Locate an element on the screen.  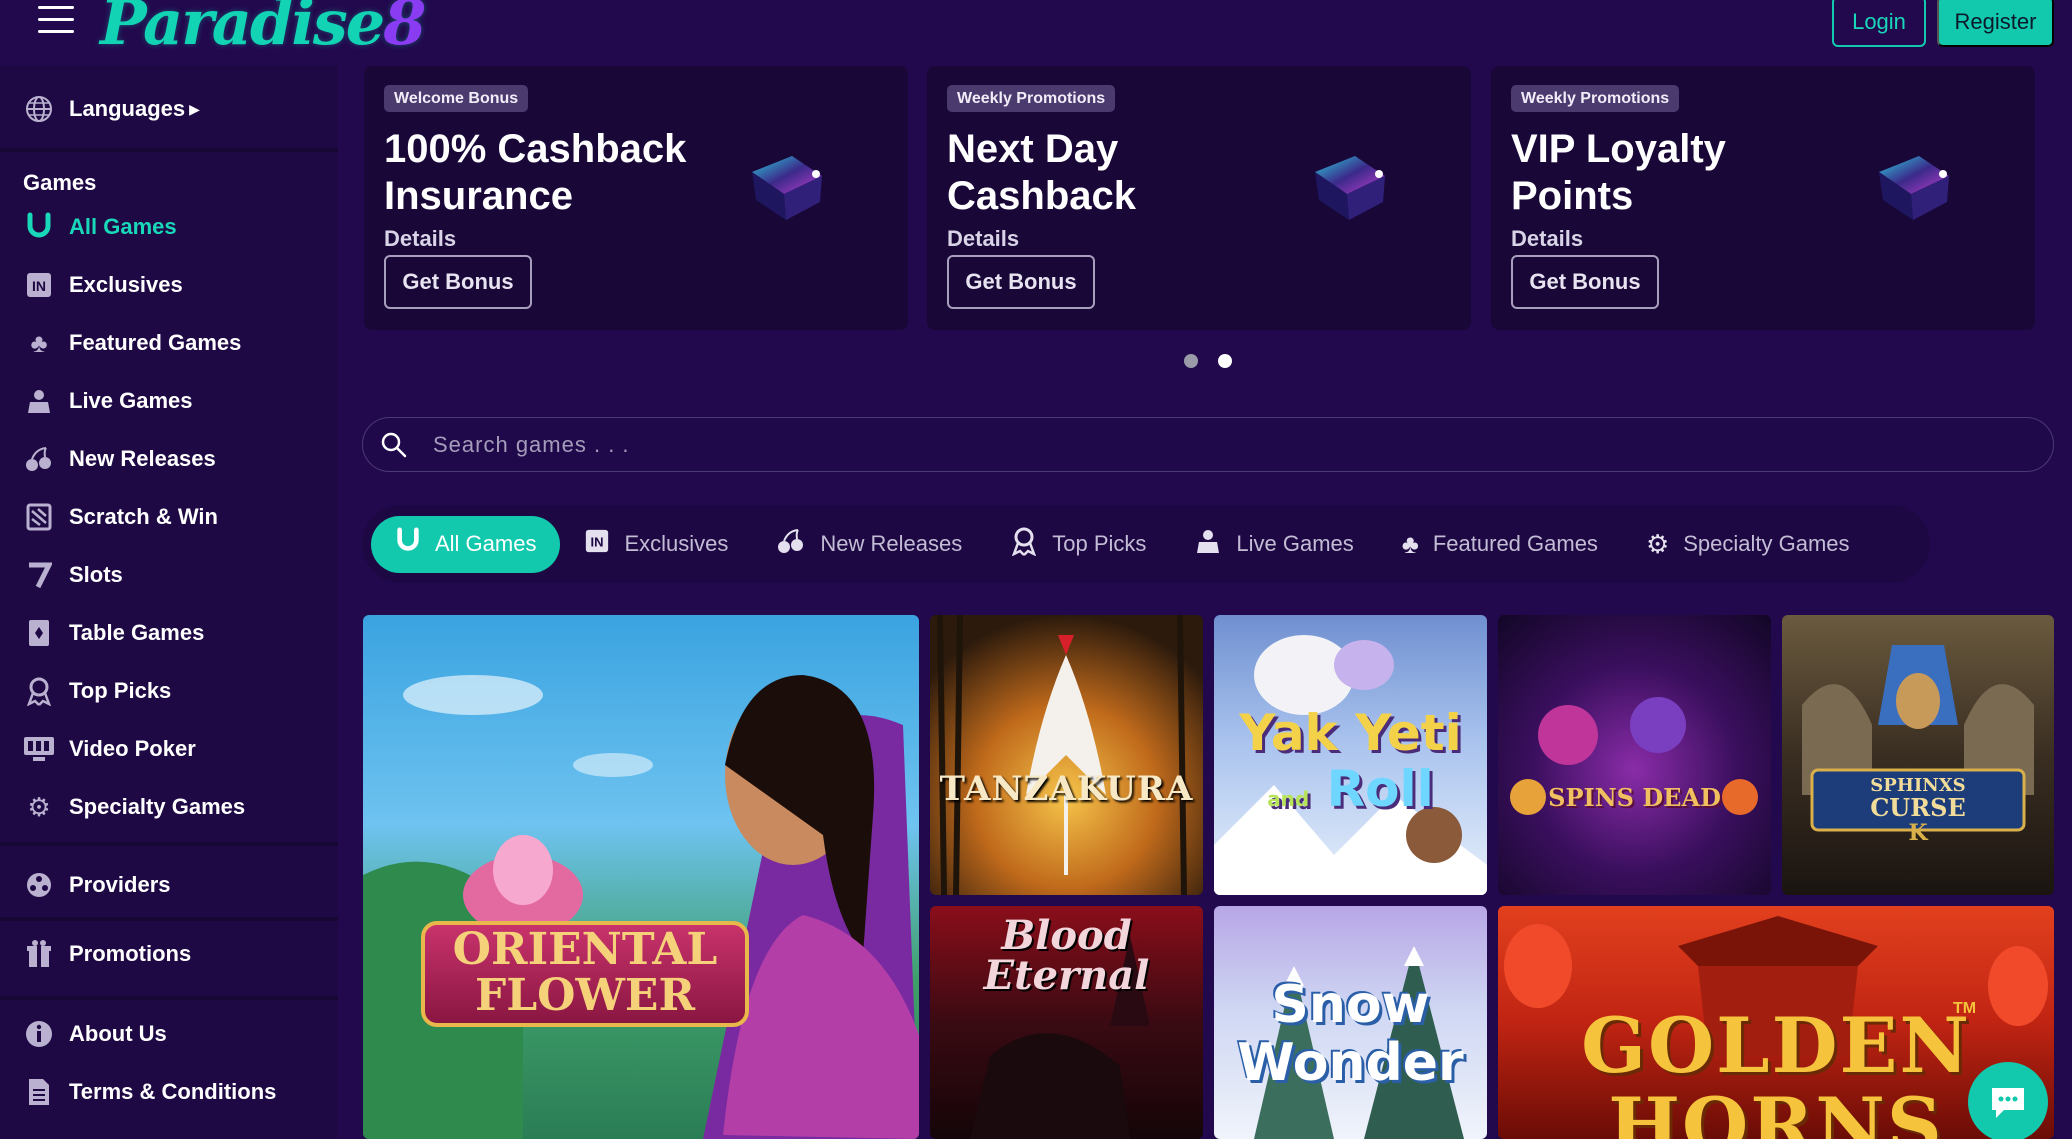
game-tile-spins-dead: SPINS DEAD is located at coordinates (1634, 755).